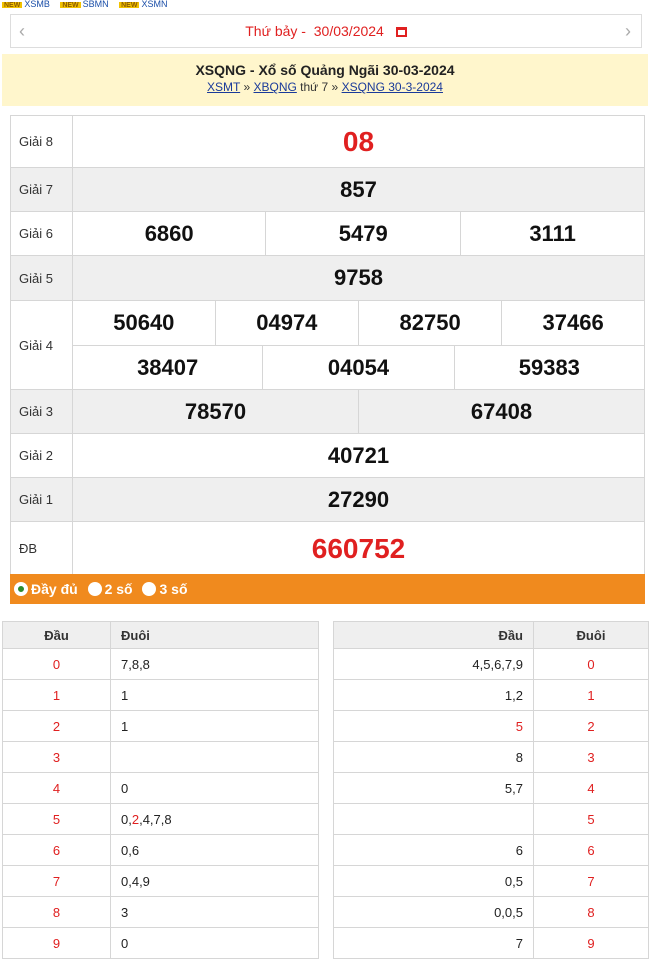  I want to click on prize-label: Giải 2, so click(41, 455).